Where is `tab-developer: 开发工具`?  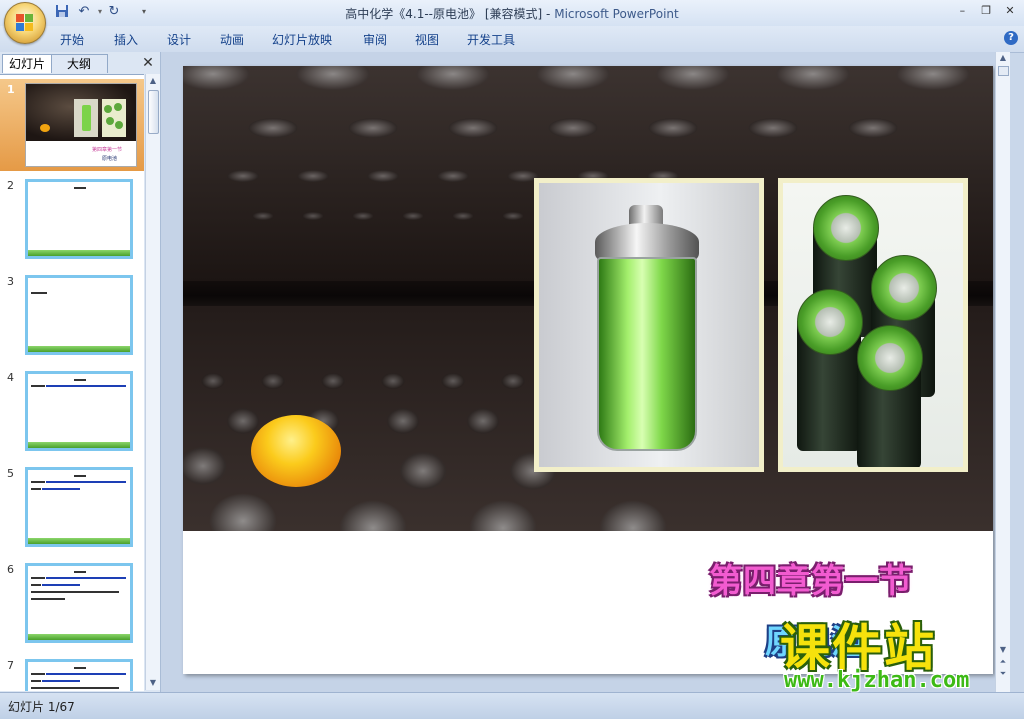
tab-developer: 开发工具 is located at coordinates (491, 39).